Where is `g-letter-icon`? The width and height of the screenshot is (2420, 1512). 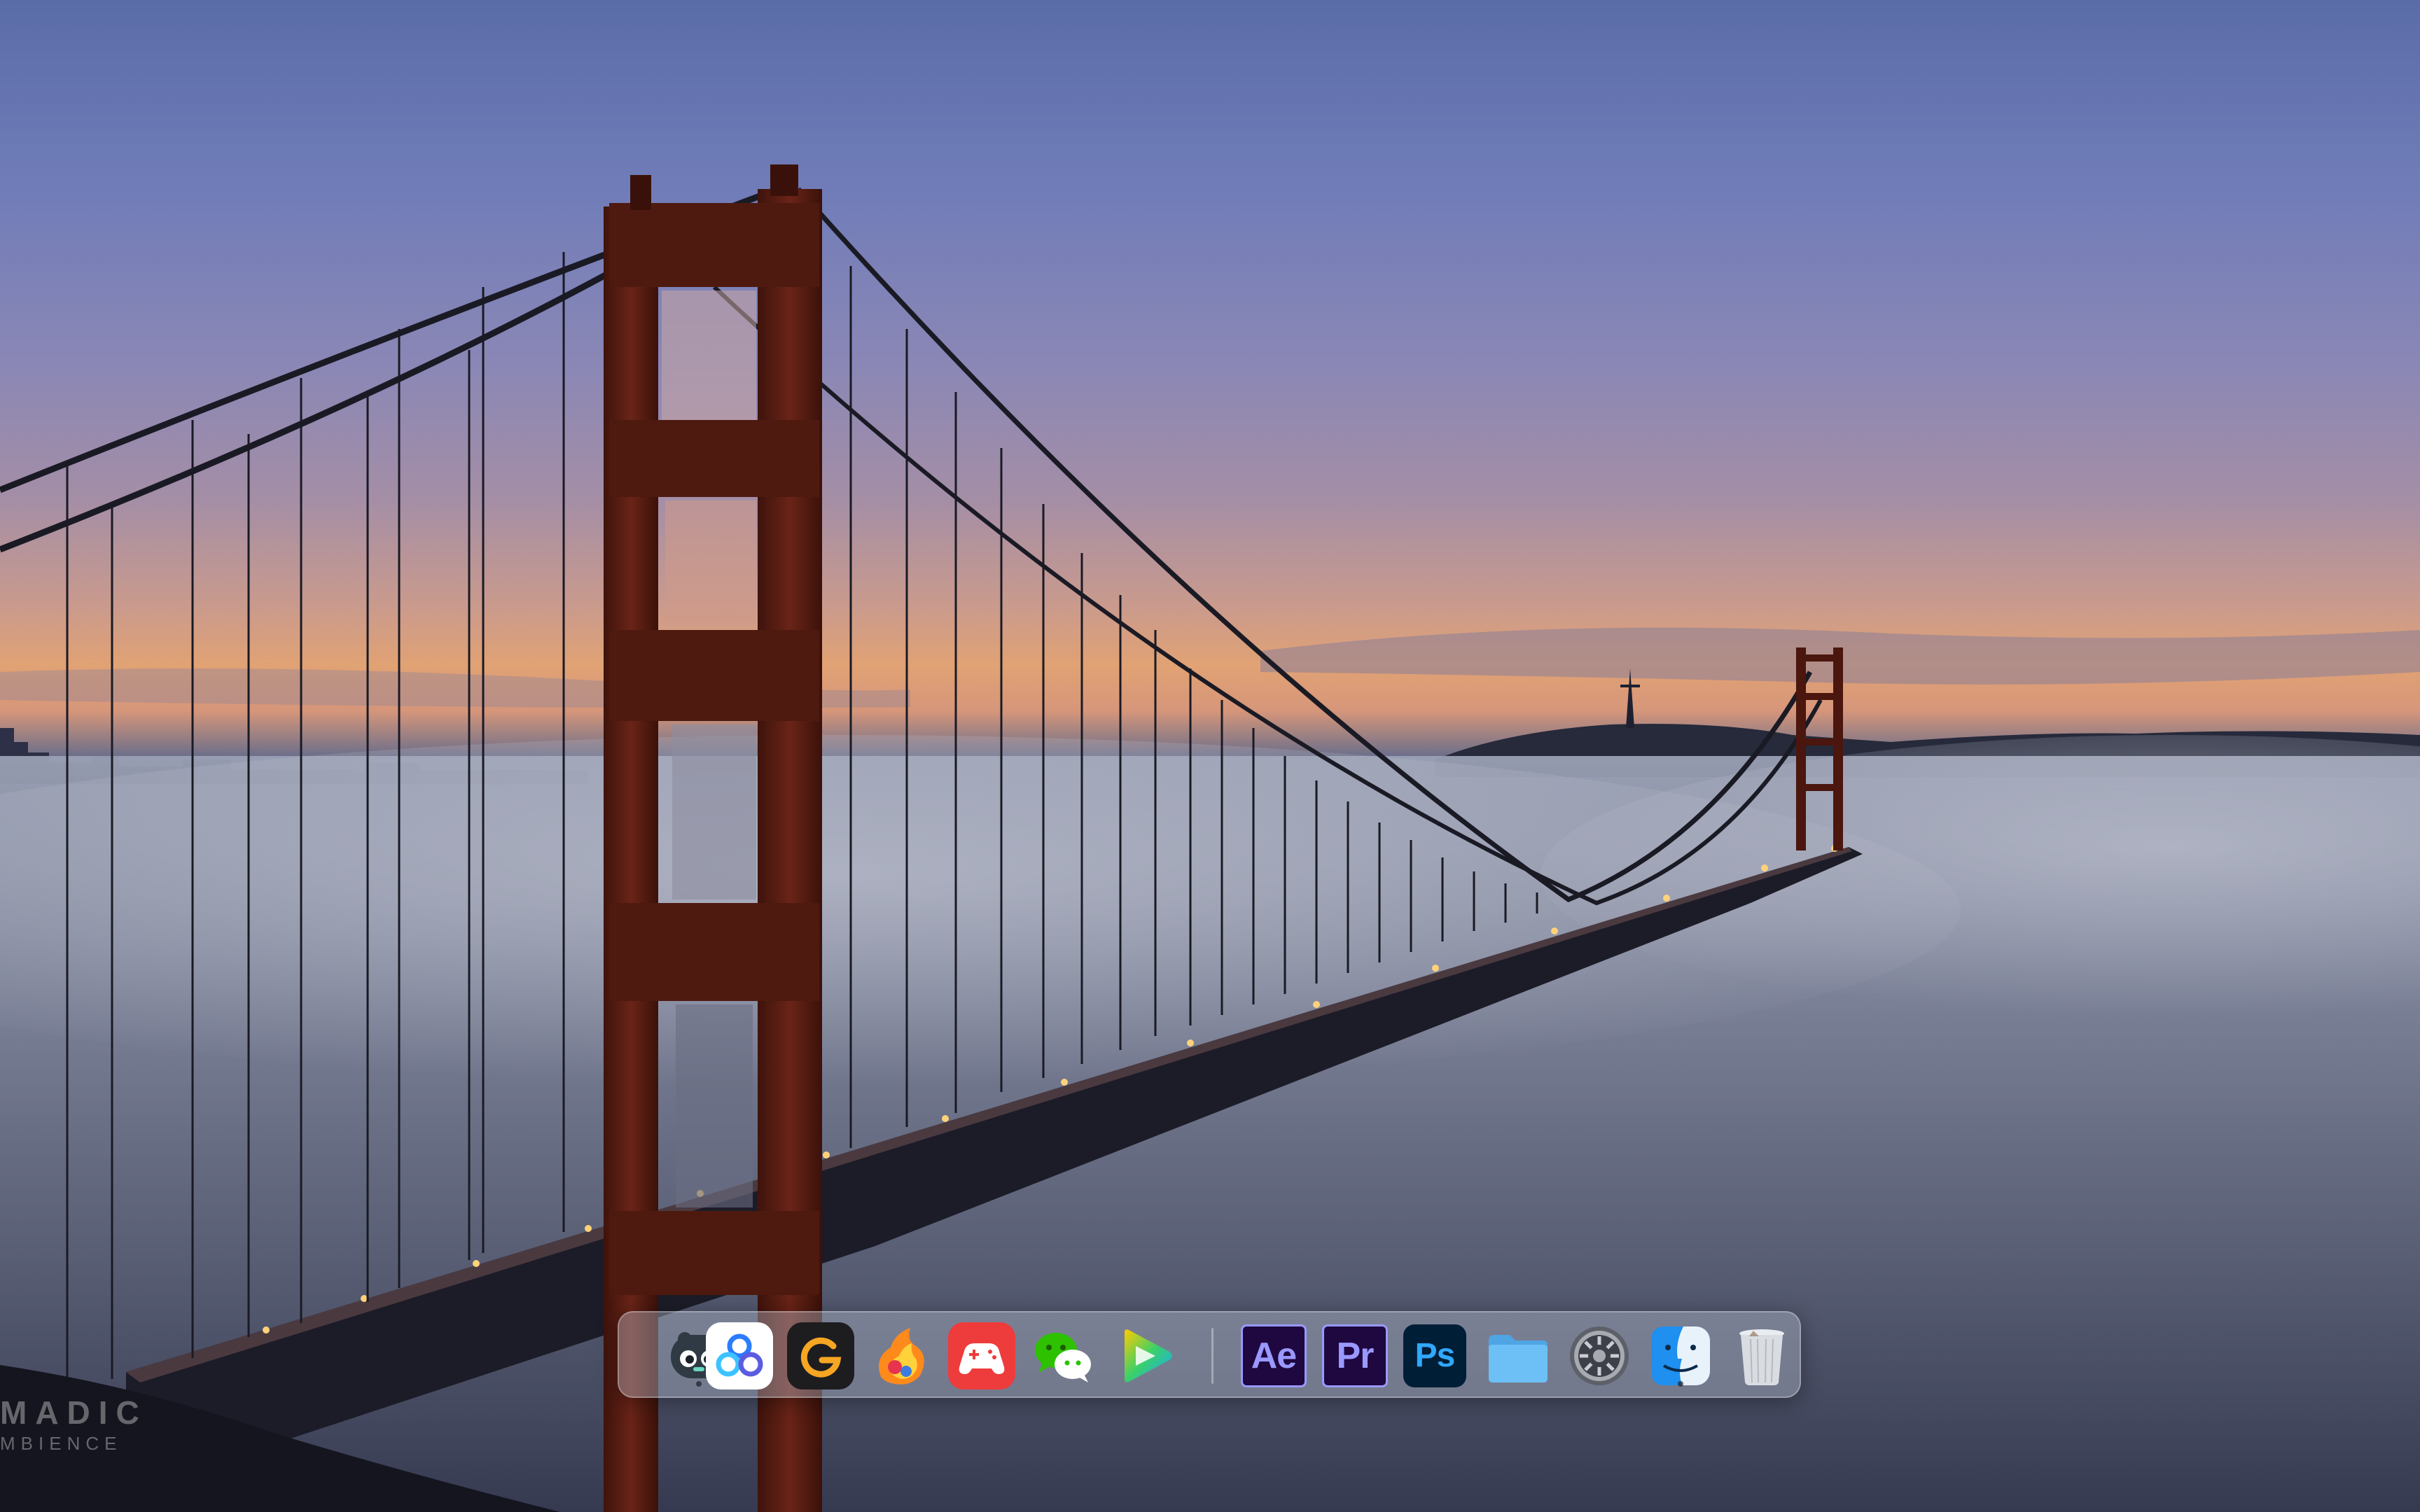
g-letter-icon is located at coordinates (821, 1357).